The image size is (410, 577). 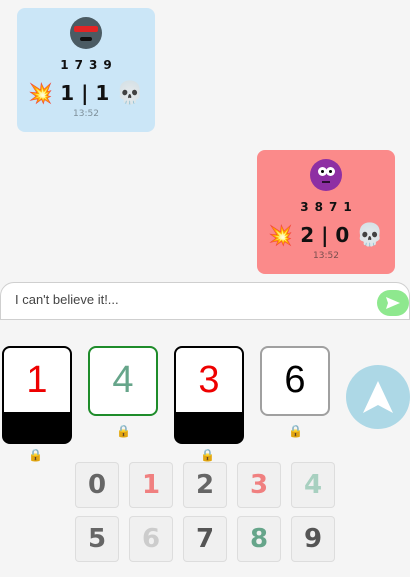 I want to click on chat-message-input, so click(x=185, y=299).